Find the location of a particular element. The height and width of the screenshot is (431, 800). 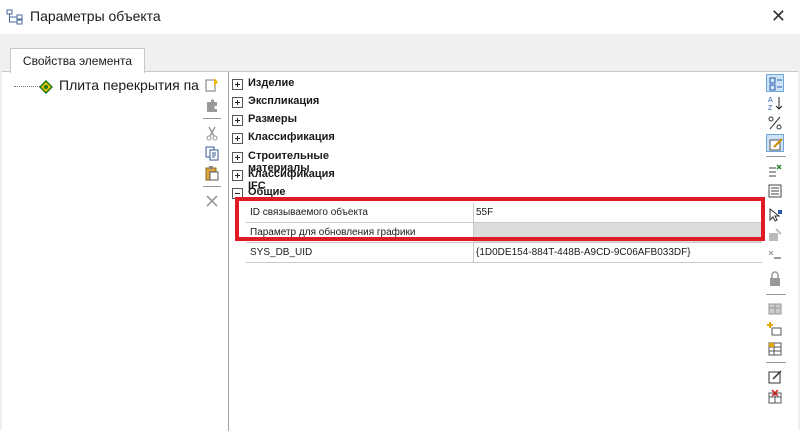

category-label: Изделие is located at coordinates (271, 83).